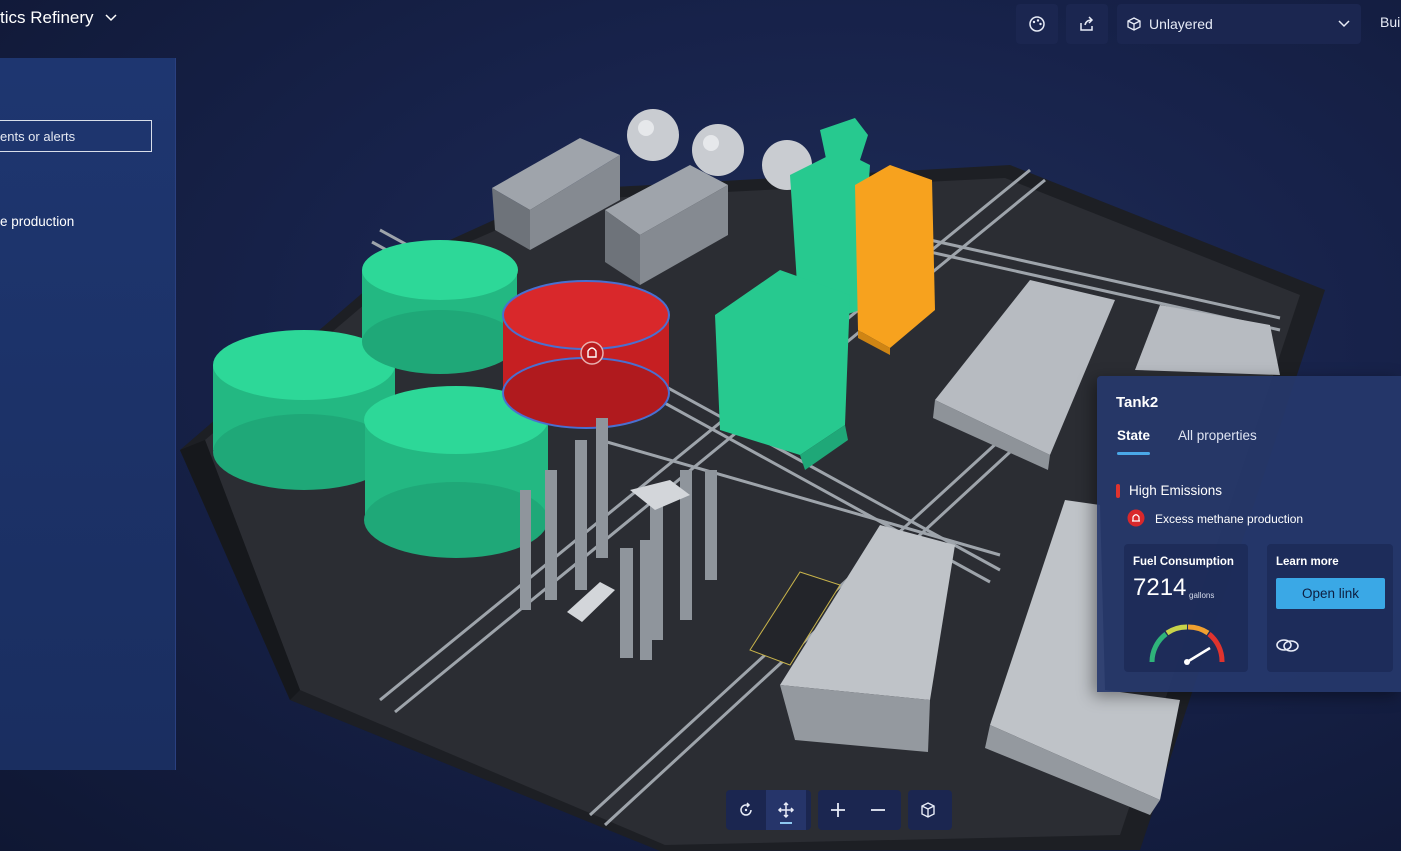 The width and height of the screenshot is (1401, 851). What do you see at coordinates (1217, 435) in the screenshot?
I see `tab-all-properties: All properties` at bounding box center [1217, 435].